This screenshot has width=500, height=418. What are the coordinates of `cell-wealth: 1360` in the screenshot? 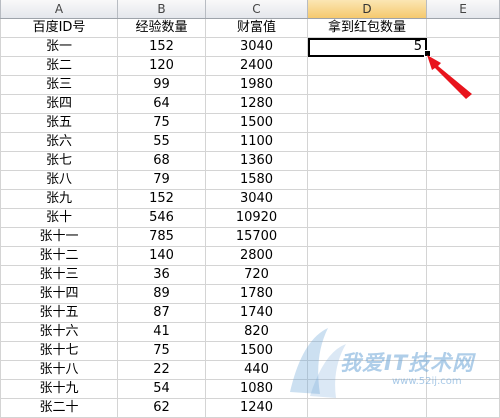 It's located at (256, 161).